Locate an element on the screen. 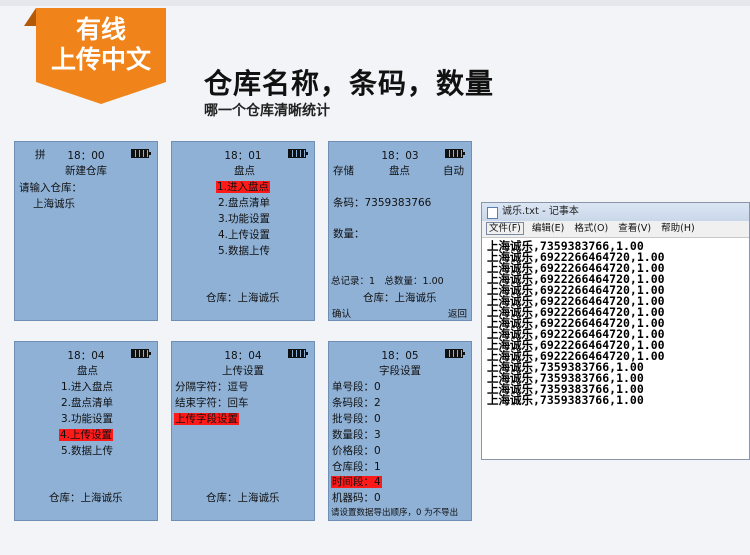 This screenshot has width=750, height=555. menu-item-selected: 4.上传设置 is located at coordinates (86, 435).